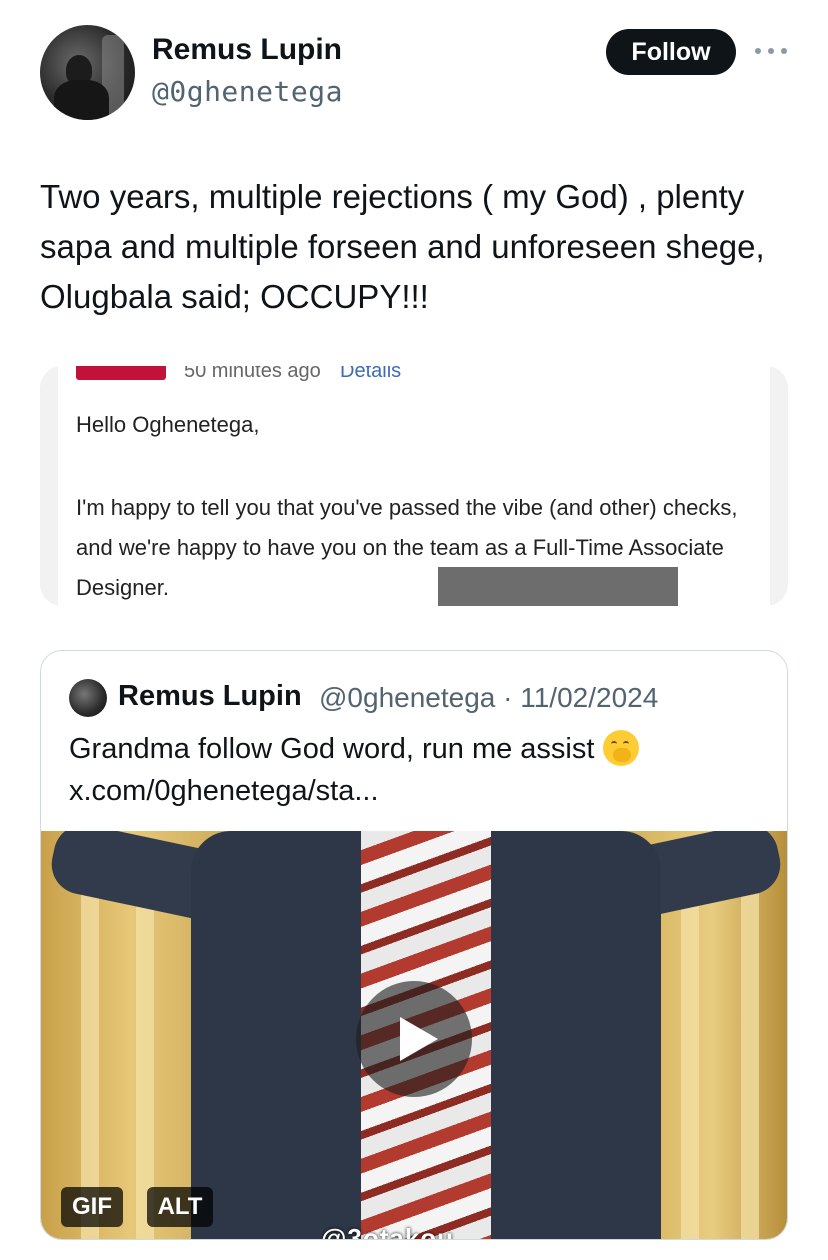  I want to click on more-options-icon, so click(771, 51).